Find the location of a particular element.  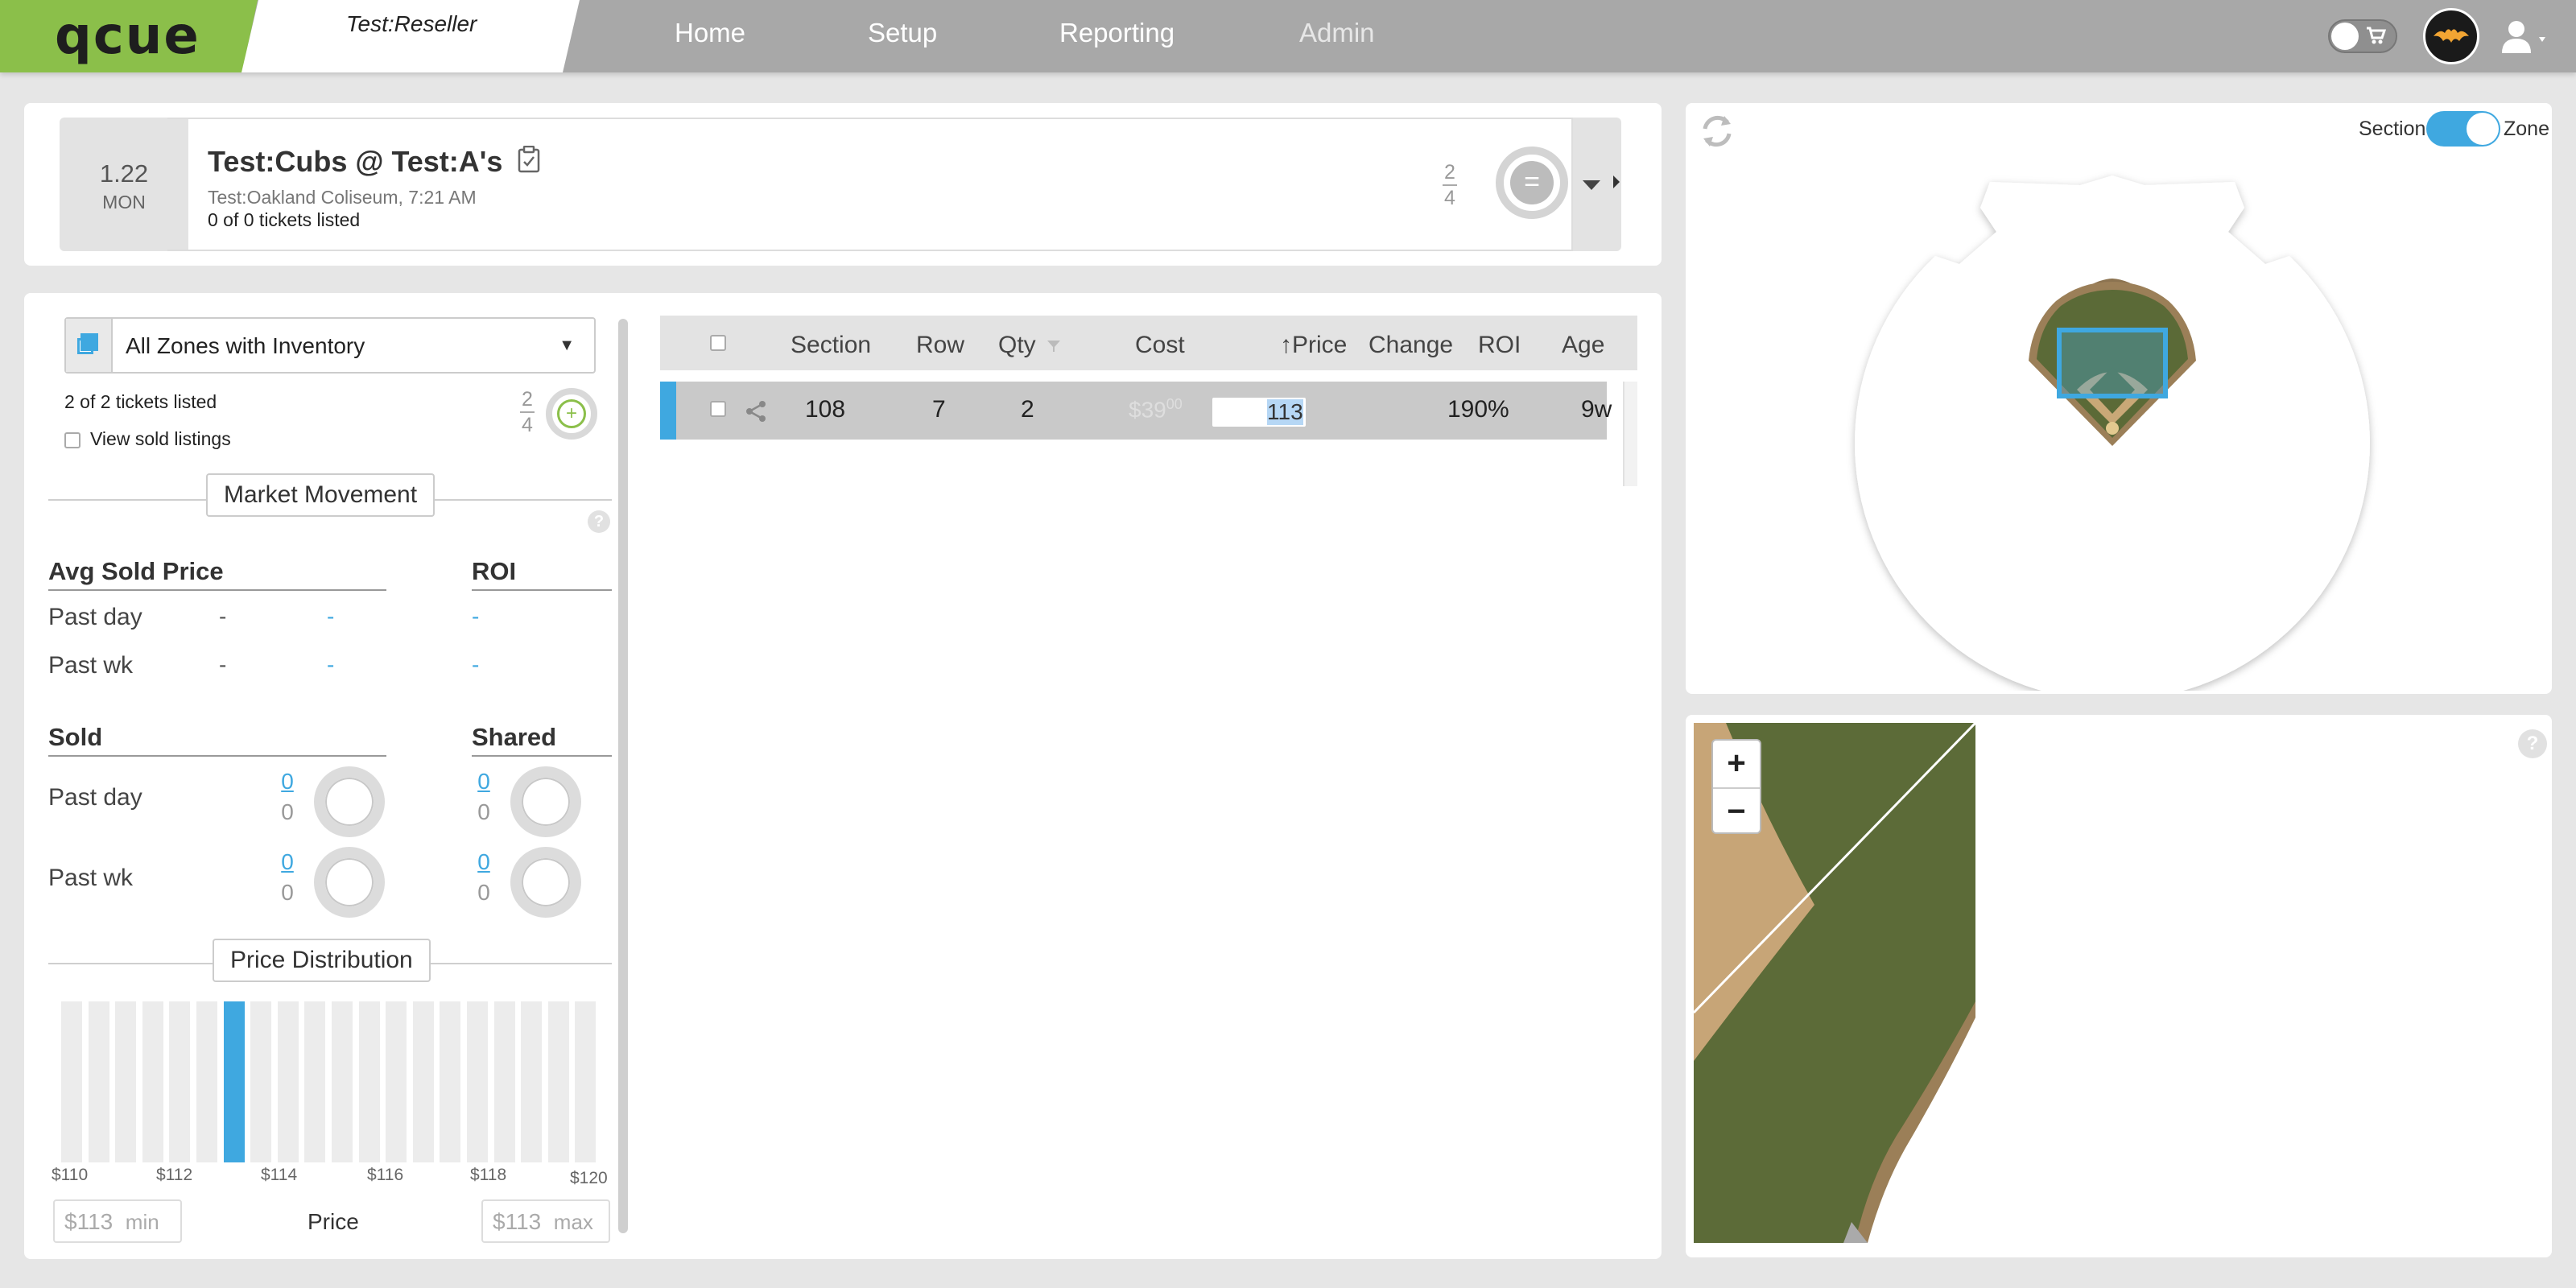

bat-logo-avatar is located at coordinates (2451, 36).